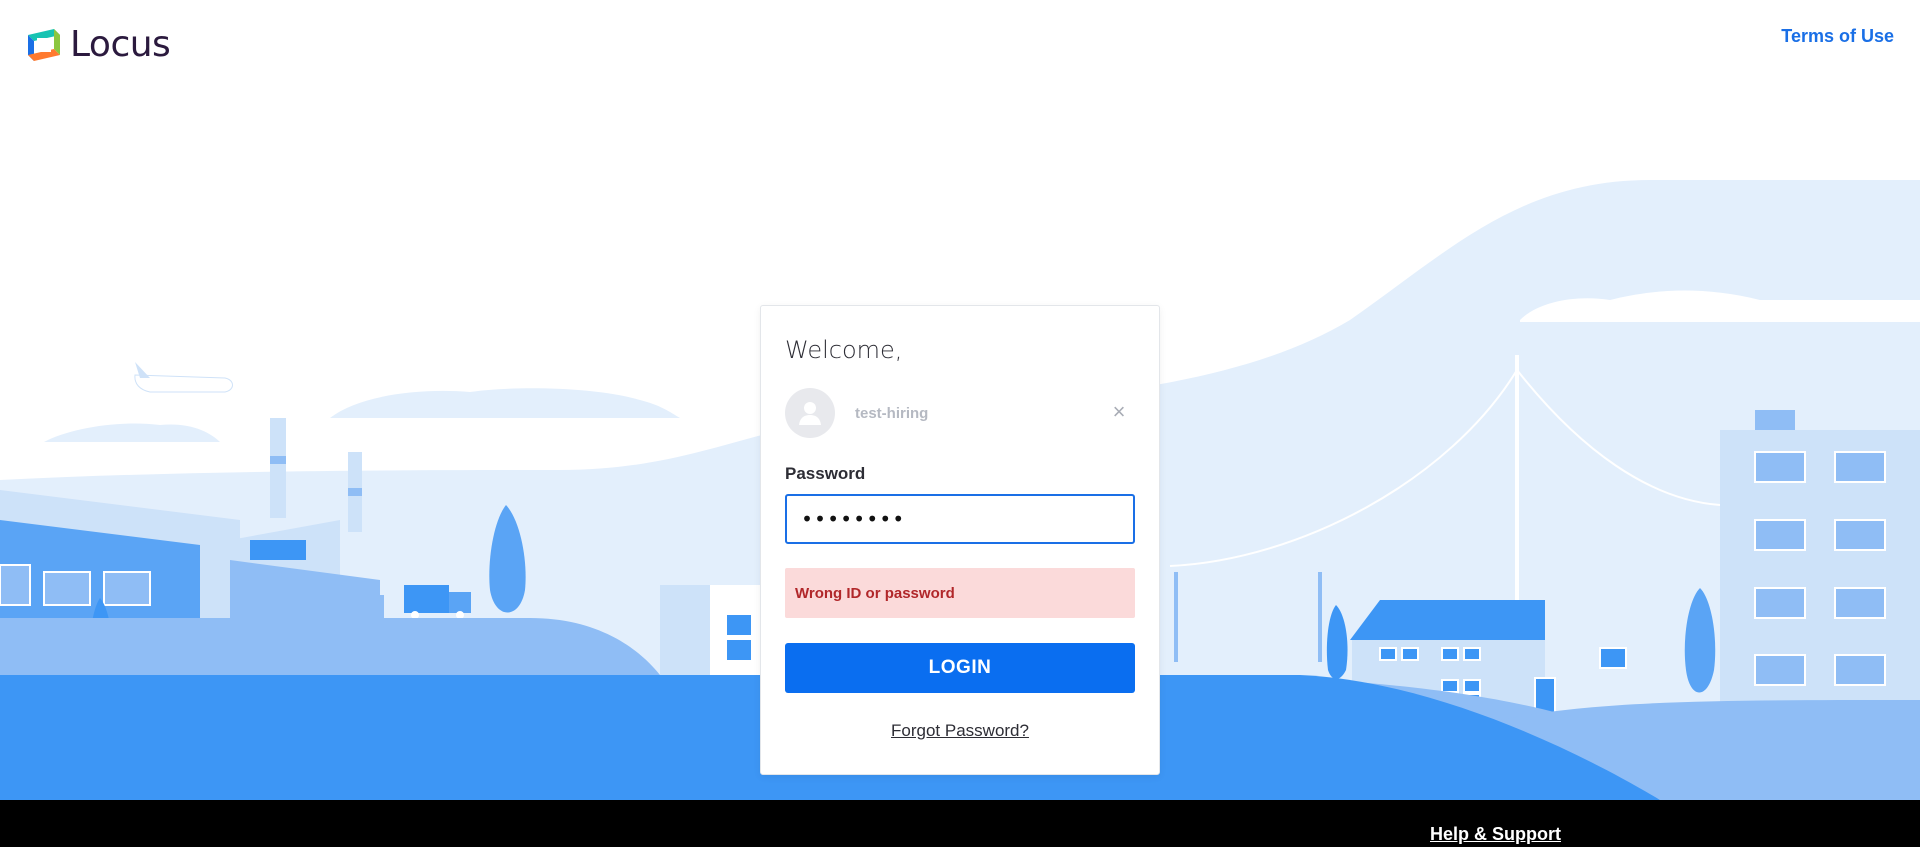  I want to click on user-icon, so click(810, 413).